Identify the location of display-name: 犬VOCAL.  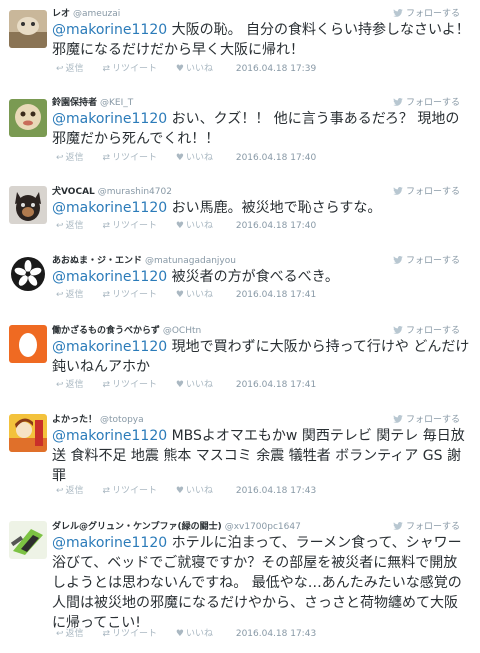
(73, 192).